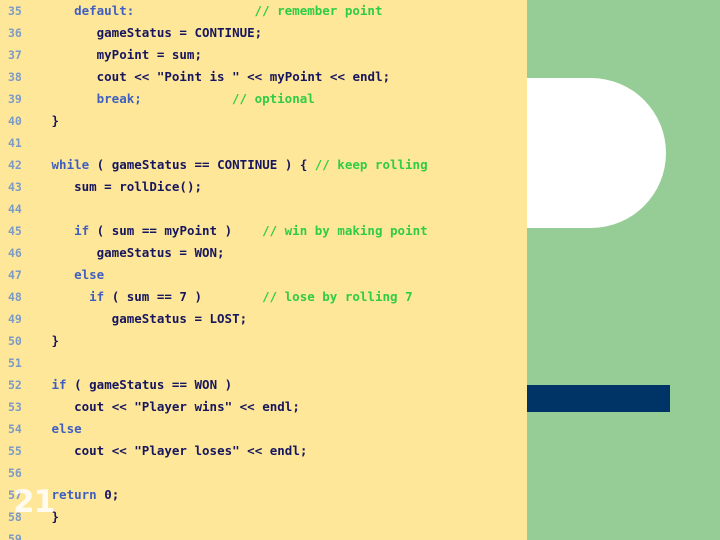  I want to click on code-text: cout << "Player wins" << endl;, so click(187, 407).